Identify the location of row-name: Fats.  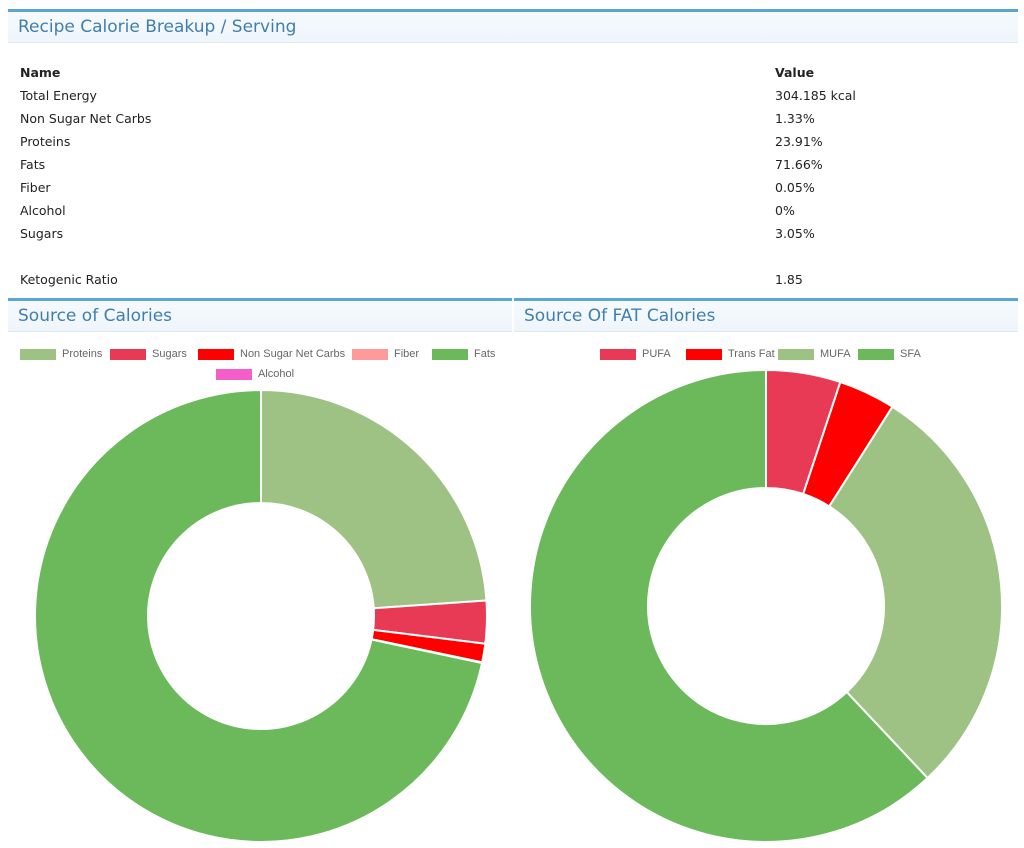
(33, 164).